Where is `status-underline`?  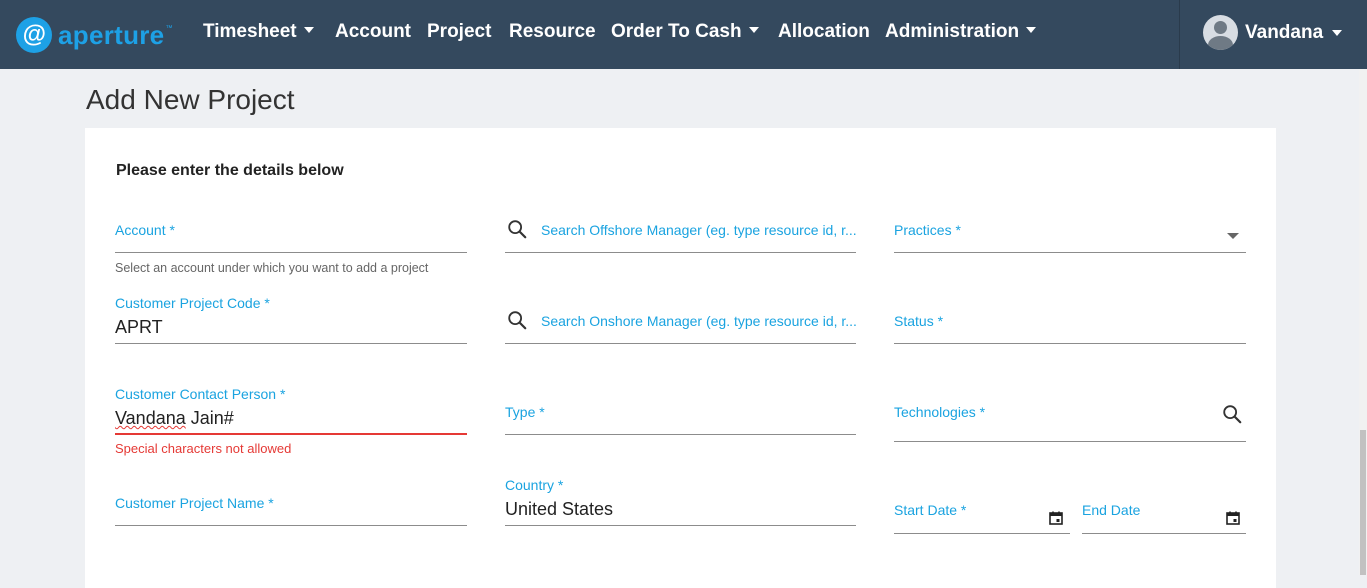
status-underline is located at coordinates (1070, 343).